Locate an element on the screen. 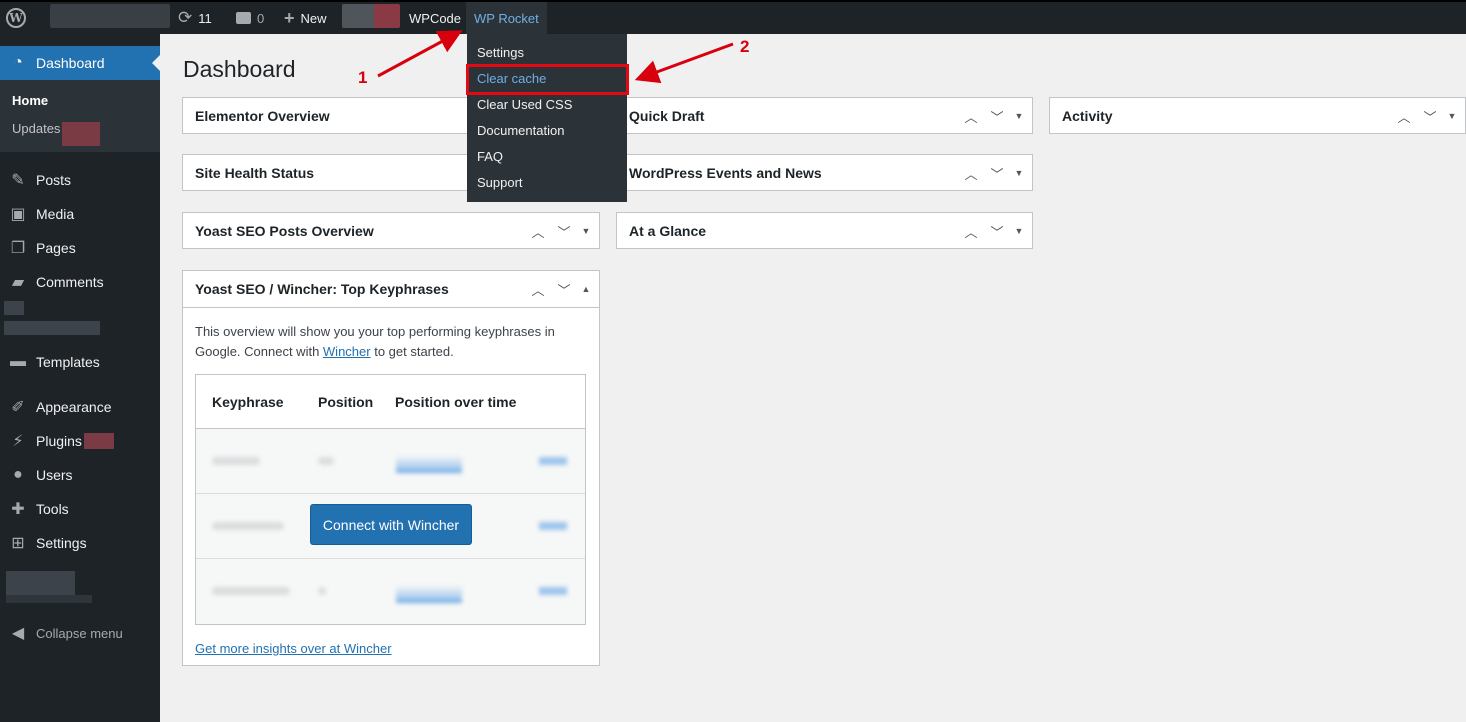 The image size is (1466, 722). submenu-home: Home is located at coordinates (80, 102).